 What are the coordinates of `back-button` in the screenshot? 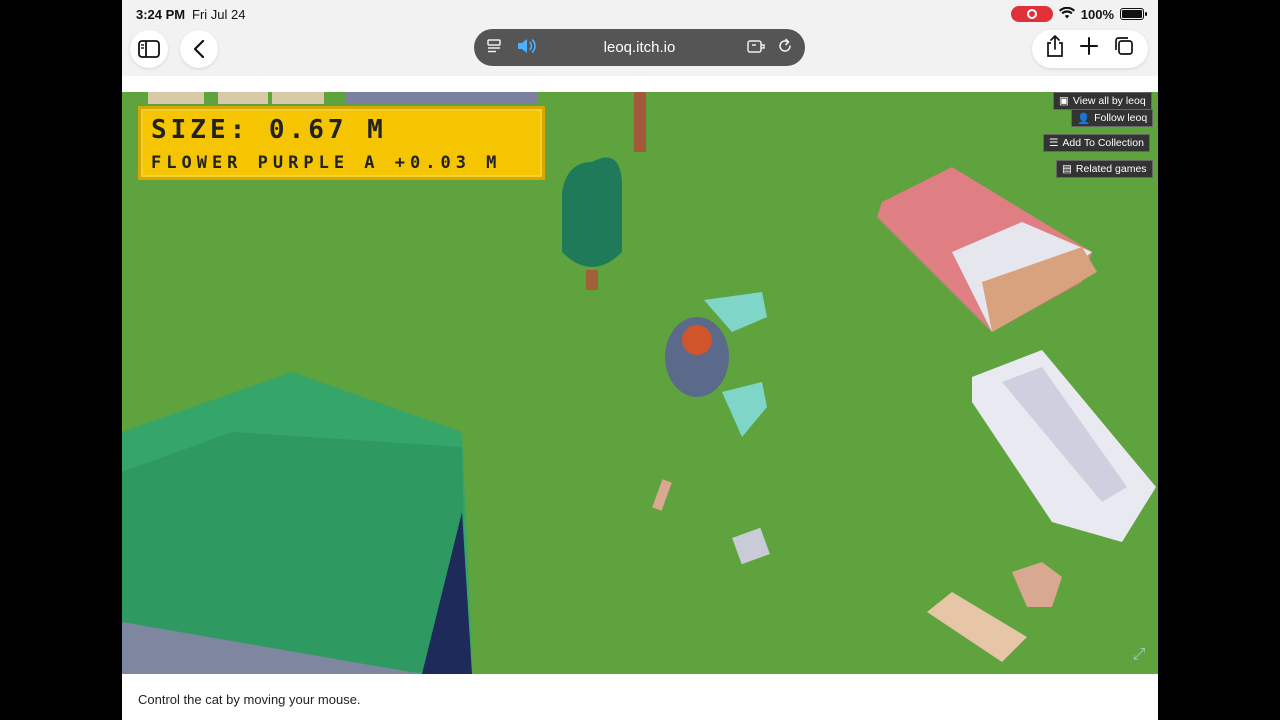 It's located at (199, 49).